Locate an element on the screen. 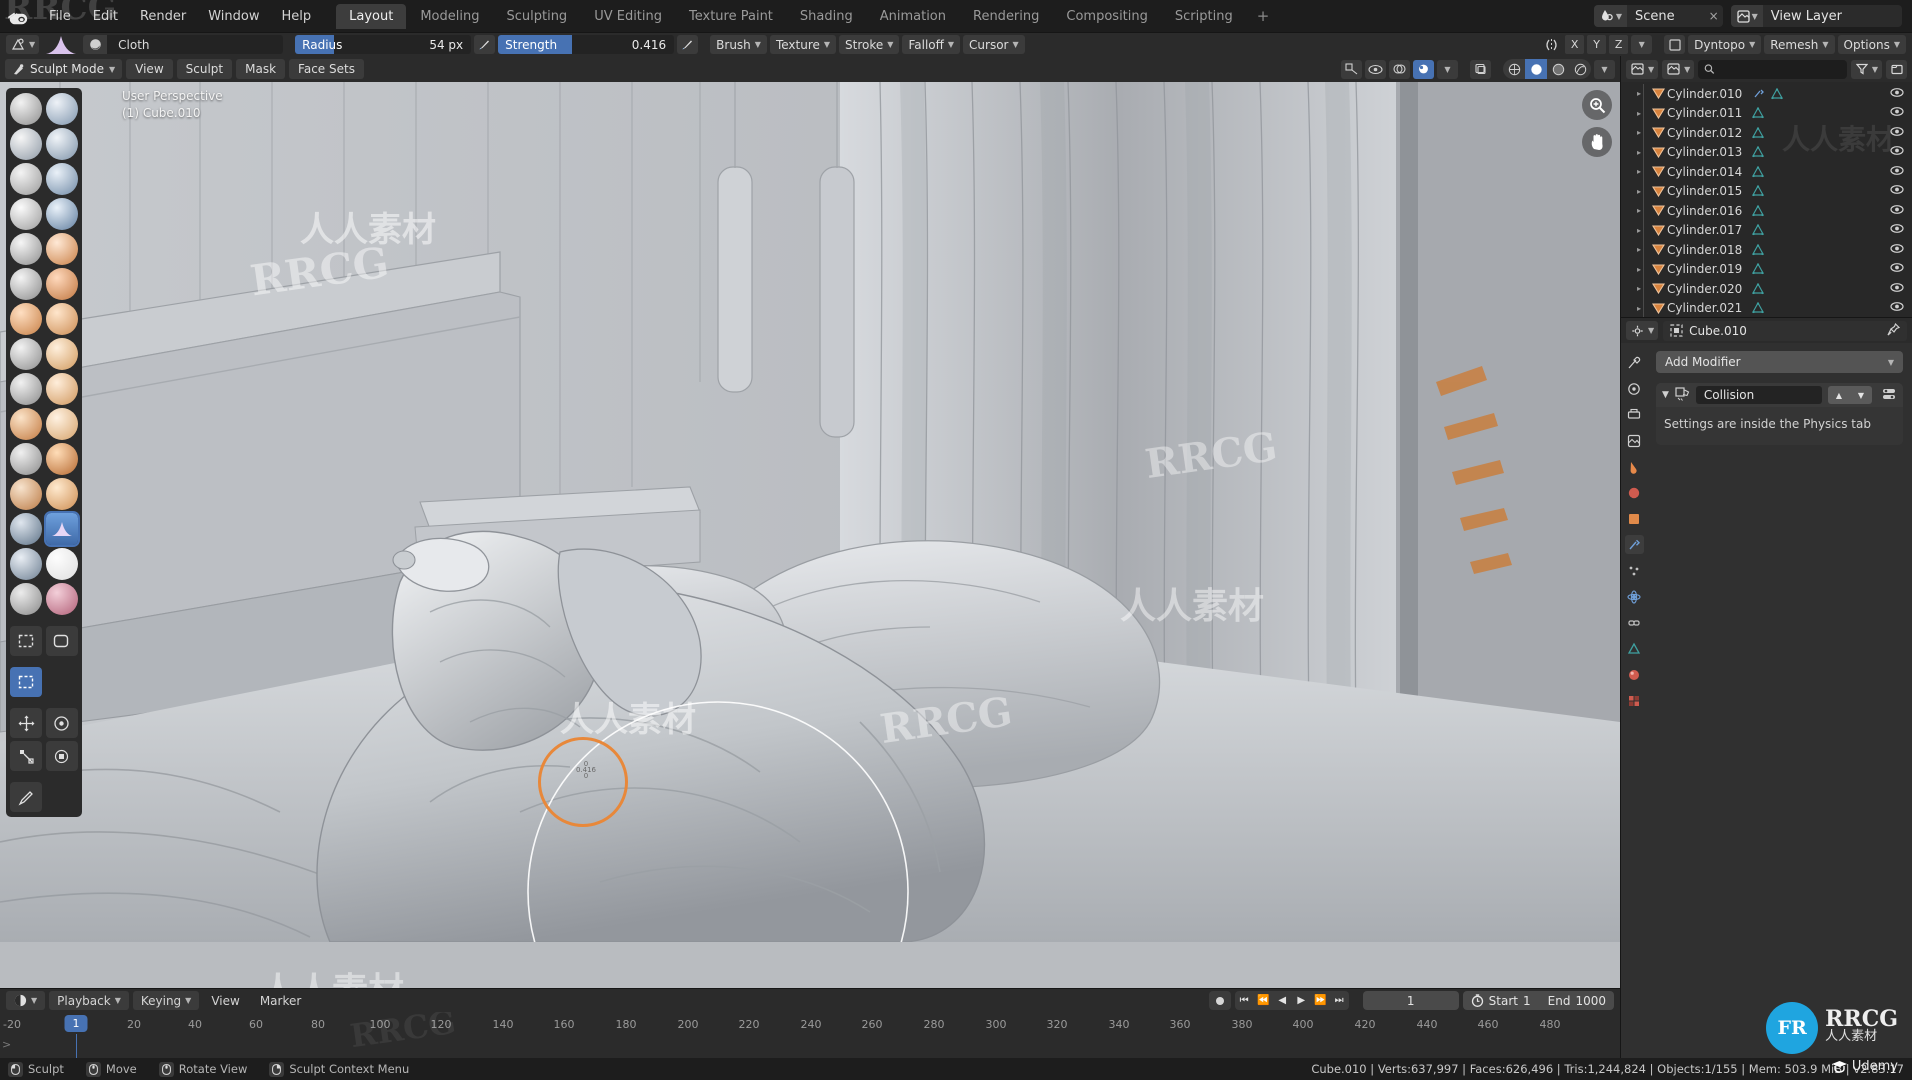 This screenshot has height=1080, width=1912. outliner-row-cylinder-017: ▸ Cylinder.017 is located at coordinates (1766, 231).